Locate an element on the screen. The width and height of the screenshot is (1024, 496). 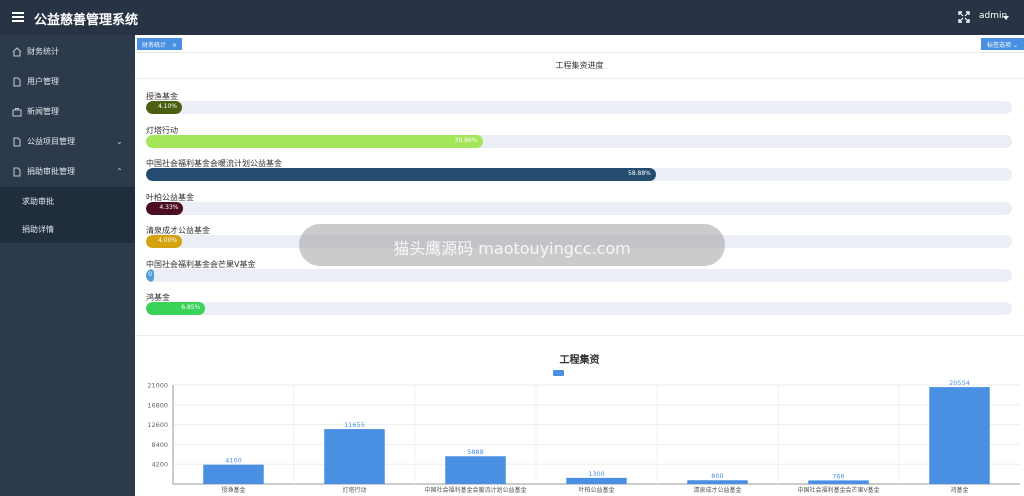
chevron-down-icon is located at coordinates (1006, 18).